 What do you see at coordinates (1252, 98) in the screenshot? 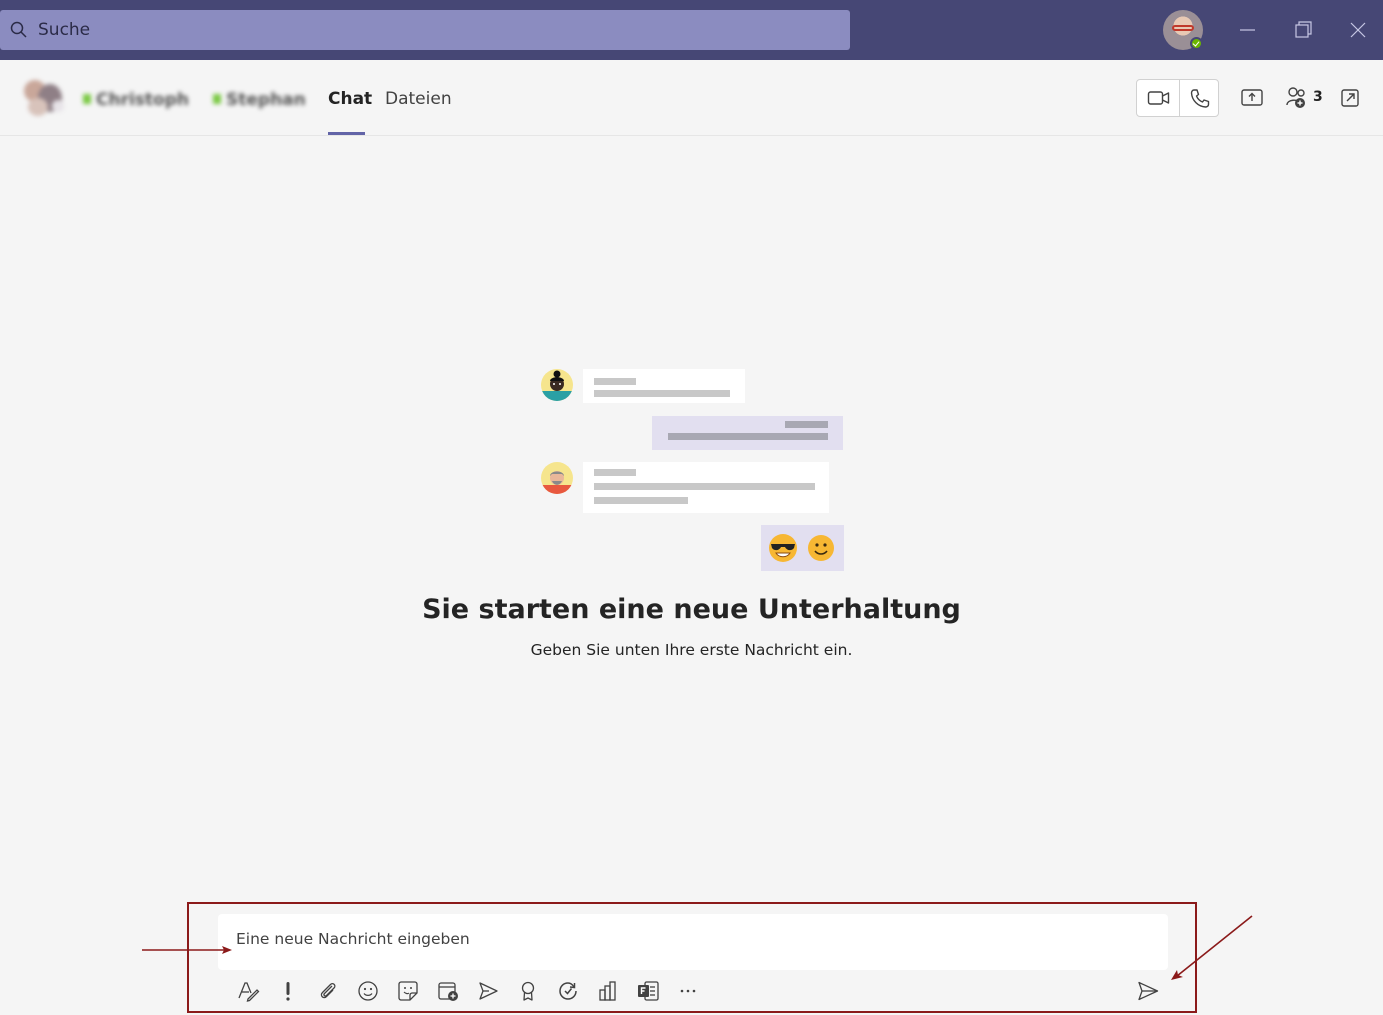
I see `share-screen-icon` at bounding box center [1252, 98].